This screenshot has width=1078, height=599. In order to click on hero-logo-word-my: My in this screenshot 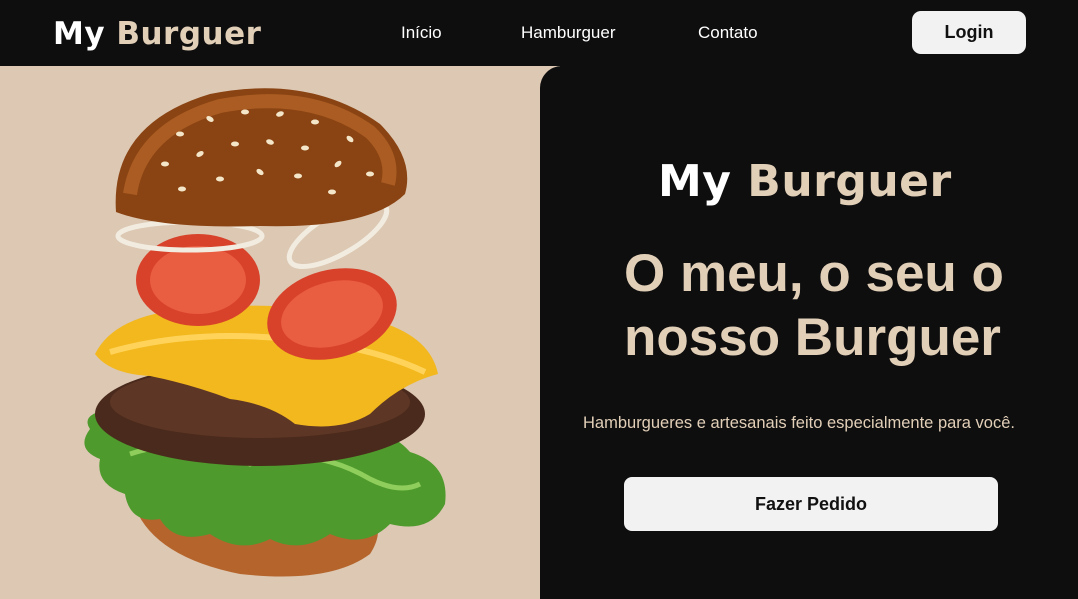, I will do `click(695, 181)`.